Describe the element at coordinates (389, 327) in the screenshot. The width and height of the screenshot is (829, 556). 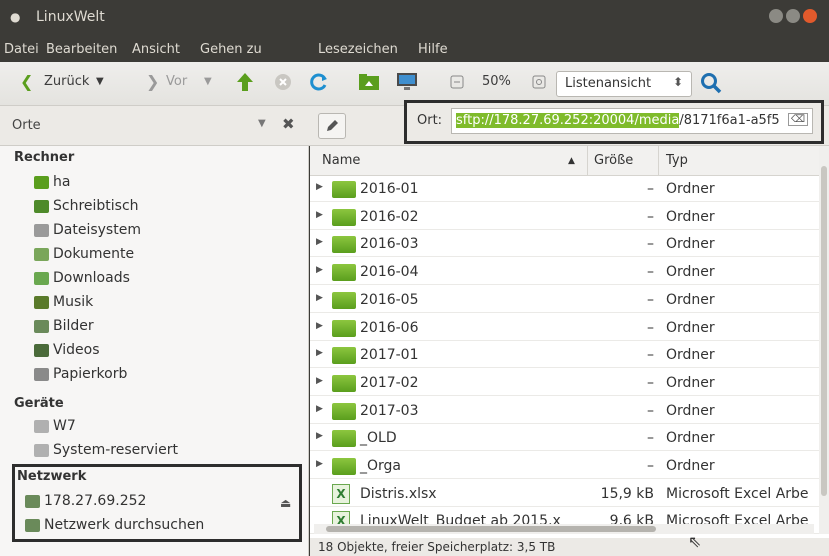
I see `file-name: 2016-06` at that location.